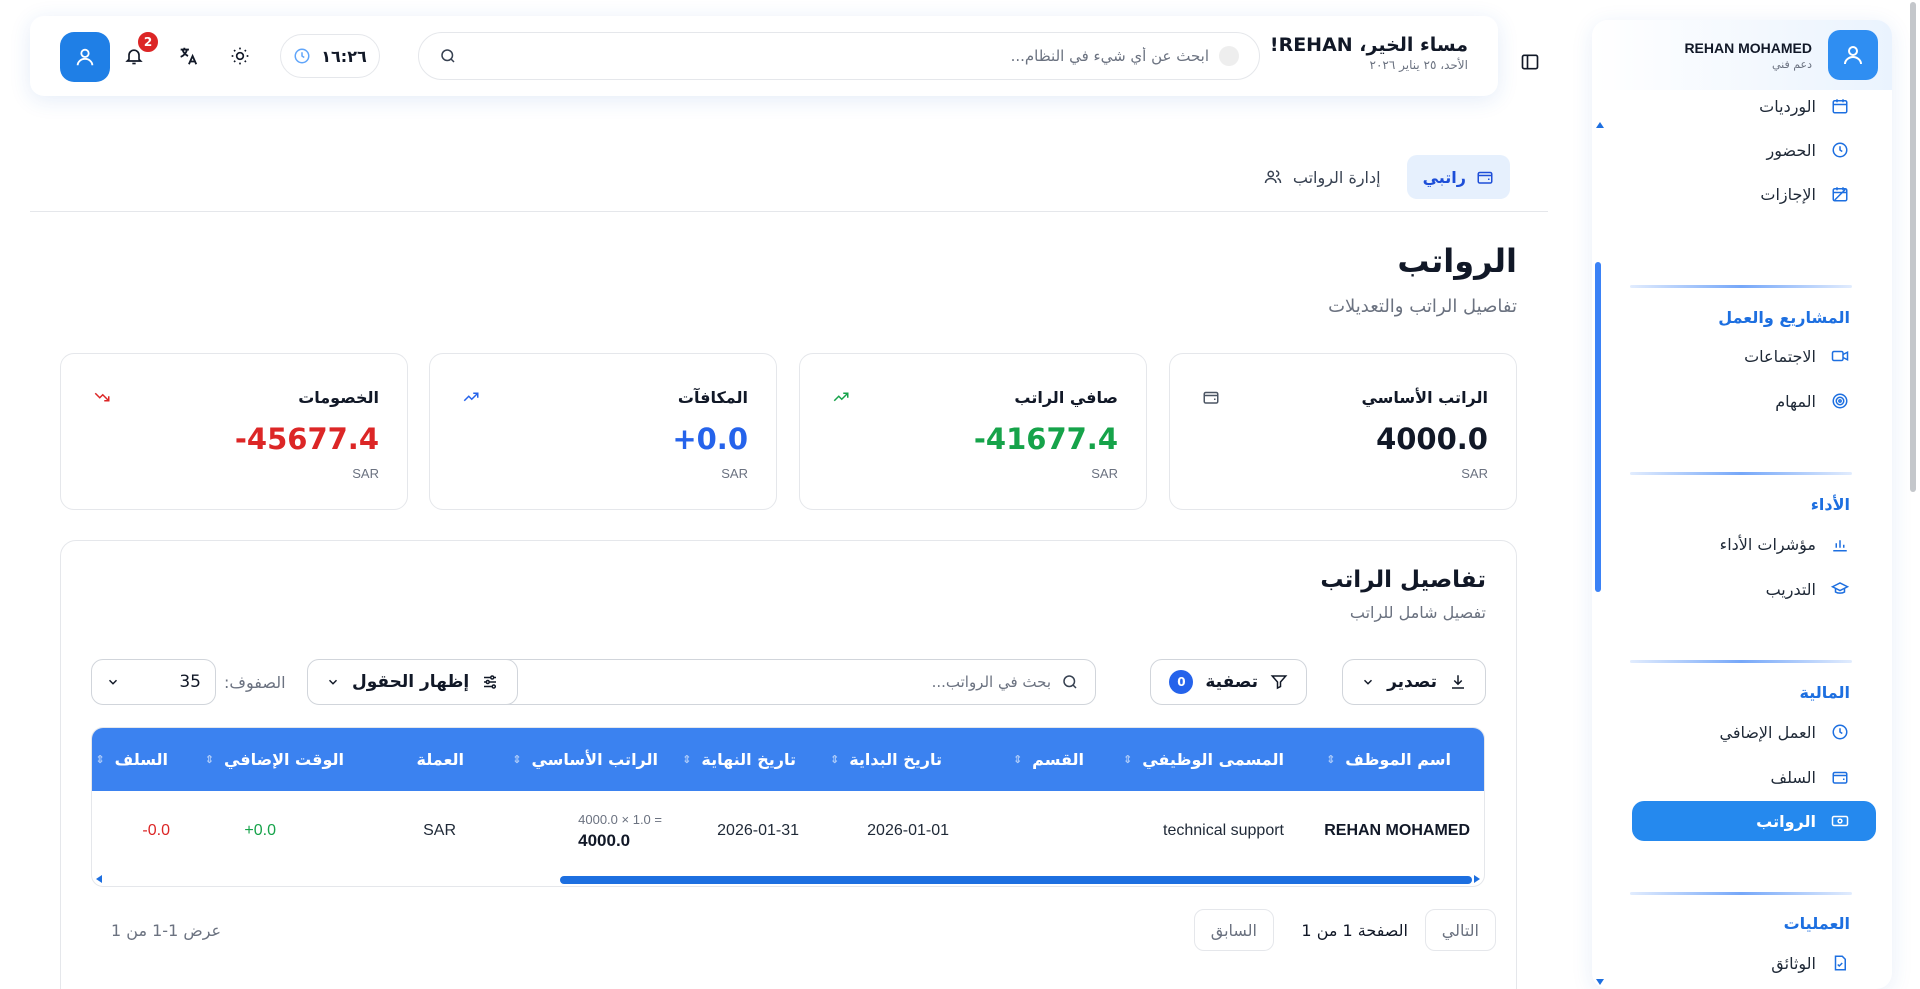  Describe the element at coordinates (1816, 923) in the screenshot. I see `sidebar-section-operations: العمليات` at that location.